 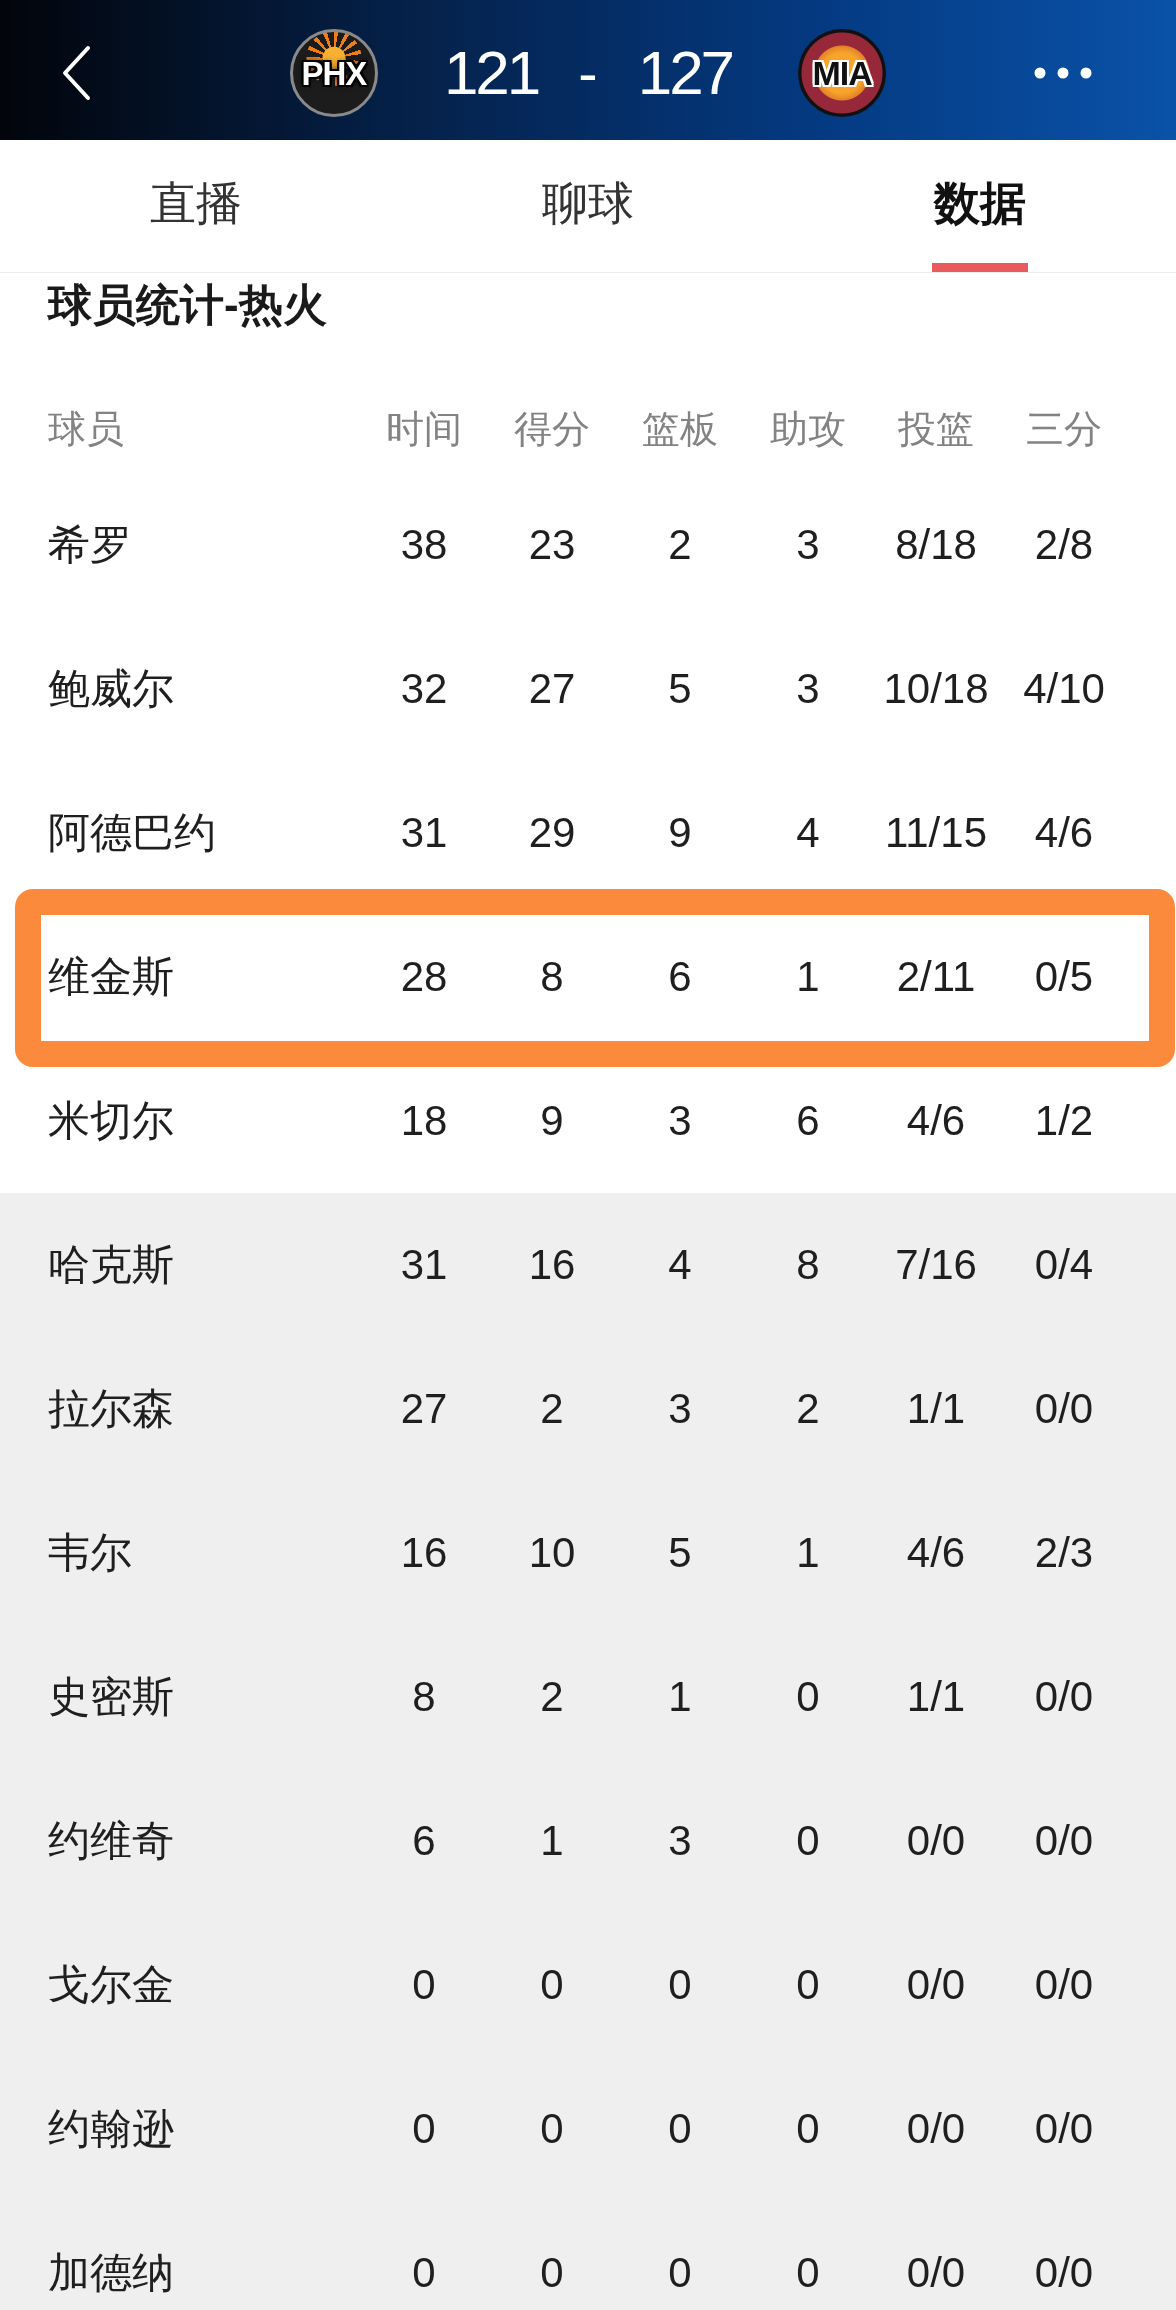 What do you see at coordinates (552, 429) in the screenshot?
I see `column-header: 得分` at bounding box center [552, 429].